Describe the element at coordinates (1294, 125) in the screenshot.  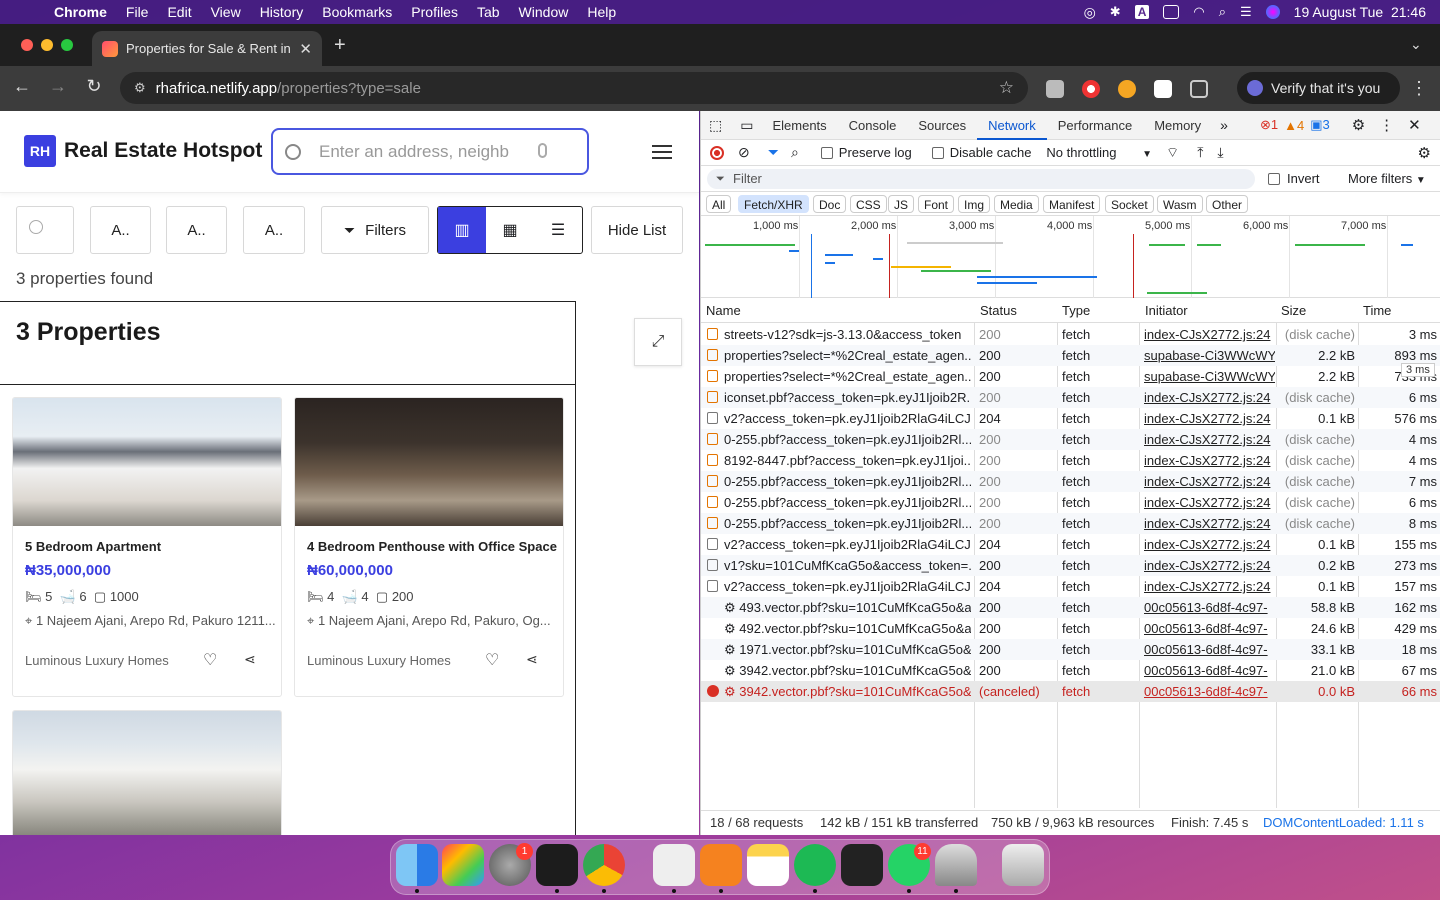
I see `warning-count: ▲4` at that location.